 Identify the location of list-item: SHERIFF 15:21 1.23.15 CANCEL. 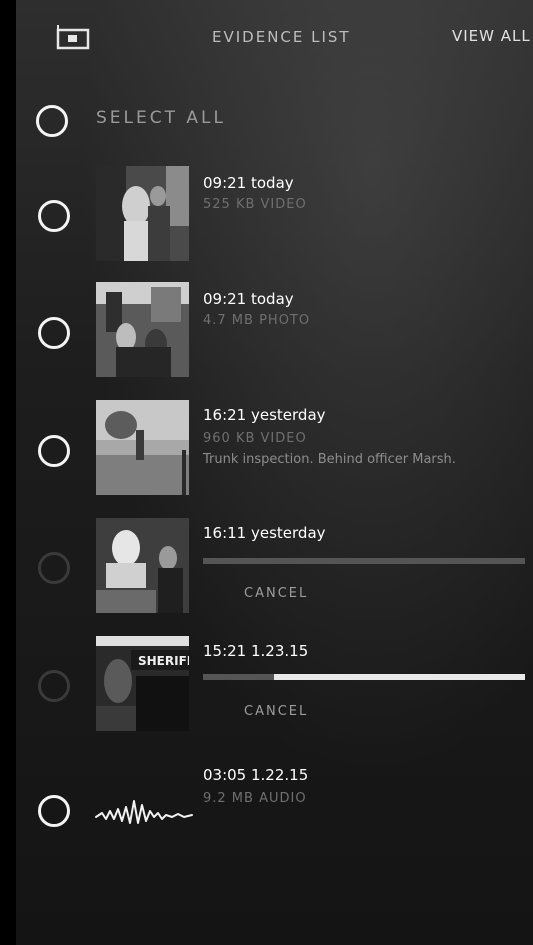
(274, 686).